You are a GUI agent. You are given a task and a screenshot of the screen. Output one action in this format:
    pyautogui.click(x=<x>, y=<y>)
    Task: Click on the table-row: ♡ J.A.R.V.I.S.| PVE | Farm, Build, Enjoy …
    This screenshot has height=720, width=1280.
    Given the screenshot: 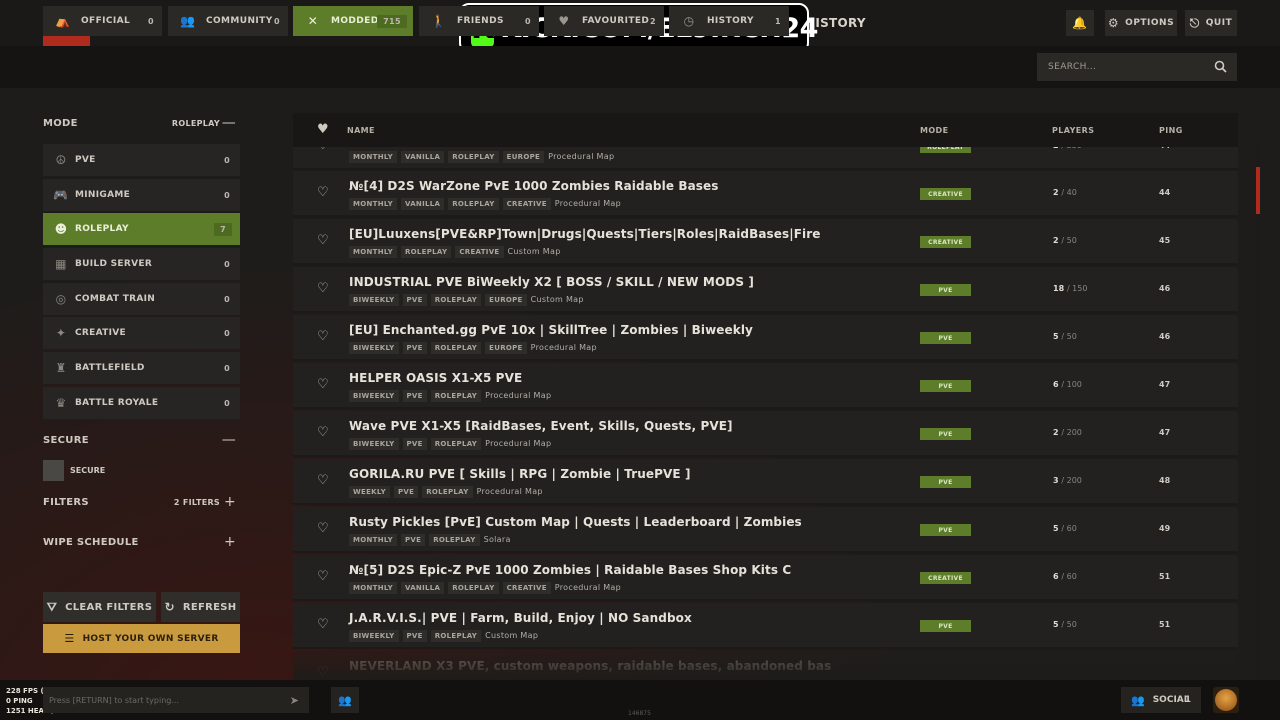 What is the action you would take?
    pyautogui.click(x=765, y=626)
    